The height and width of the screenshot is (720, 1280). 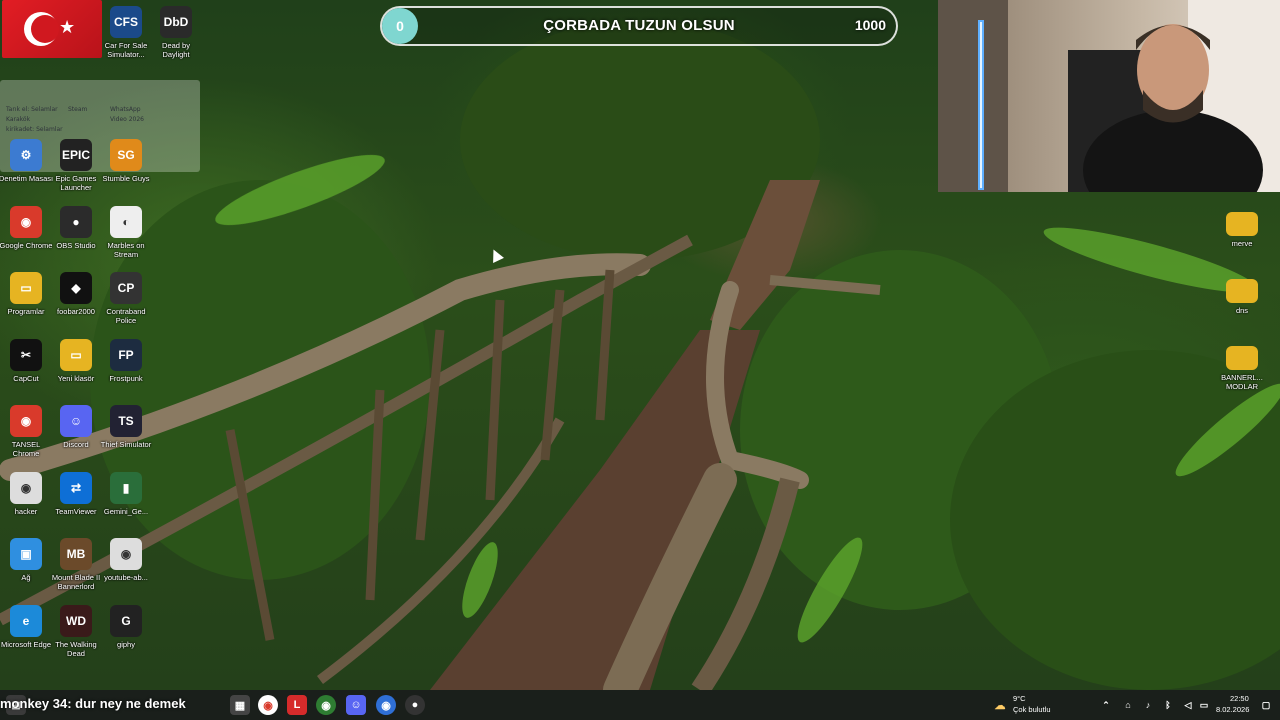 I want to click on desktop-icon-giphy: Ggiphy, so click(x=126, y=636).